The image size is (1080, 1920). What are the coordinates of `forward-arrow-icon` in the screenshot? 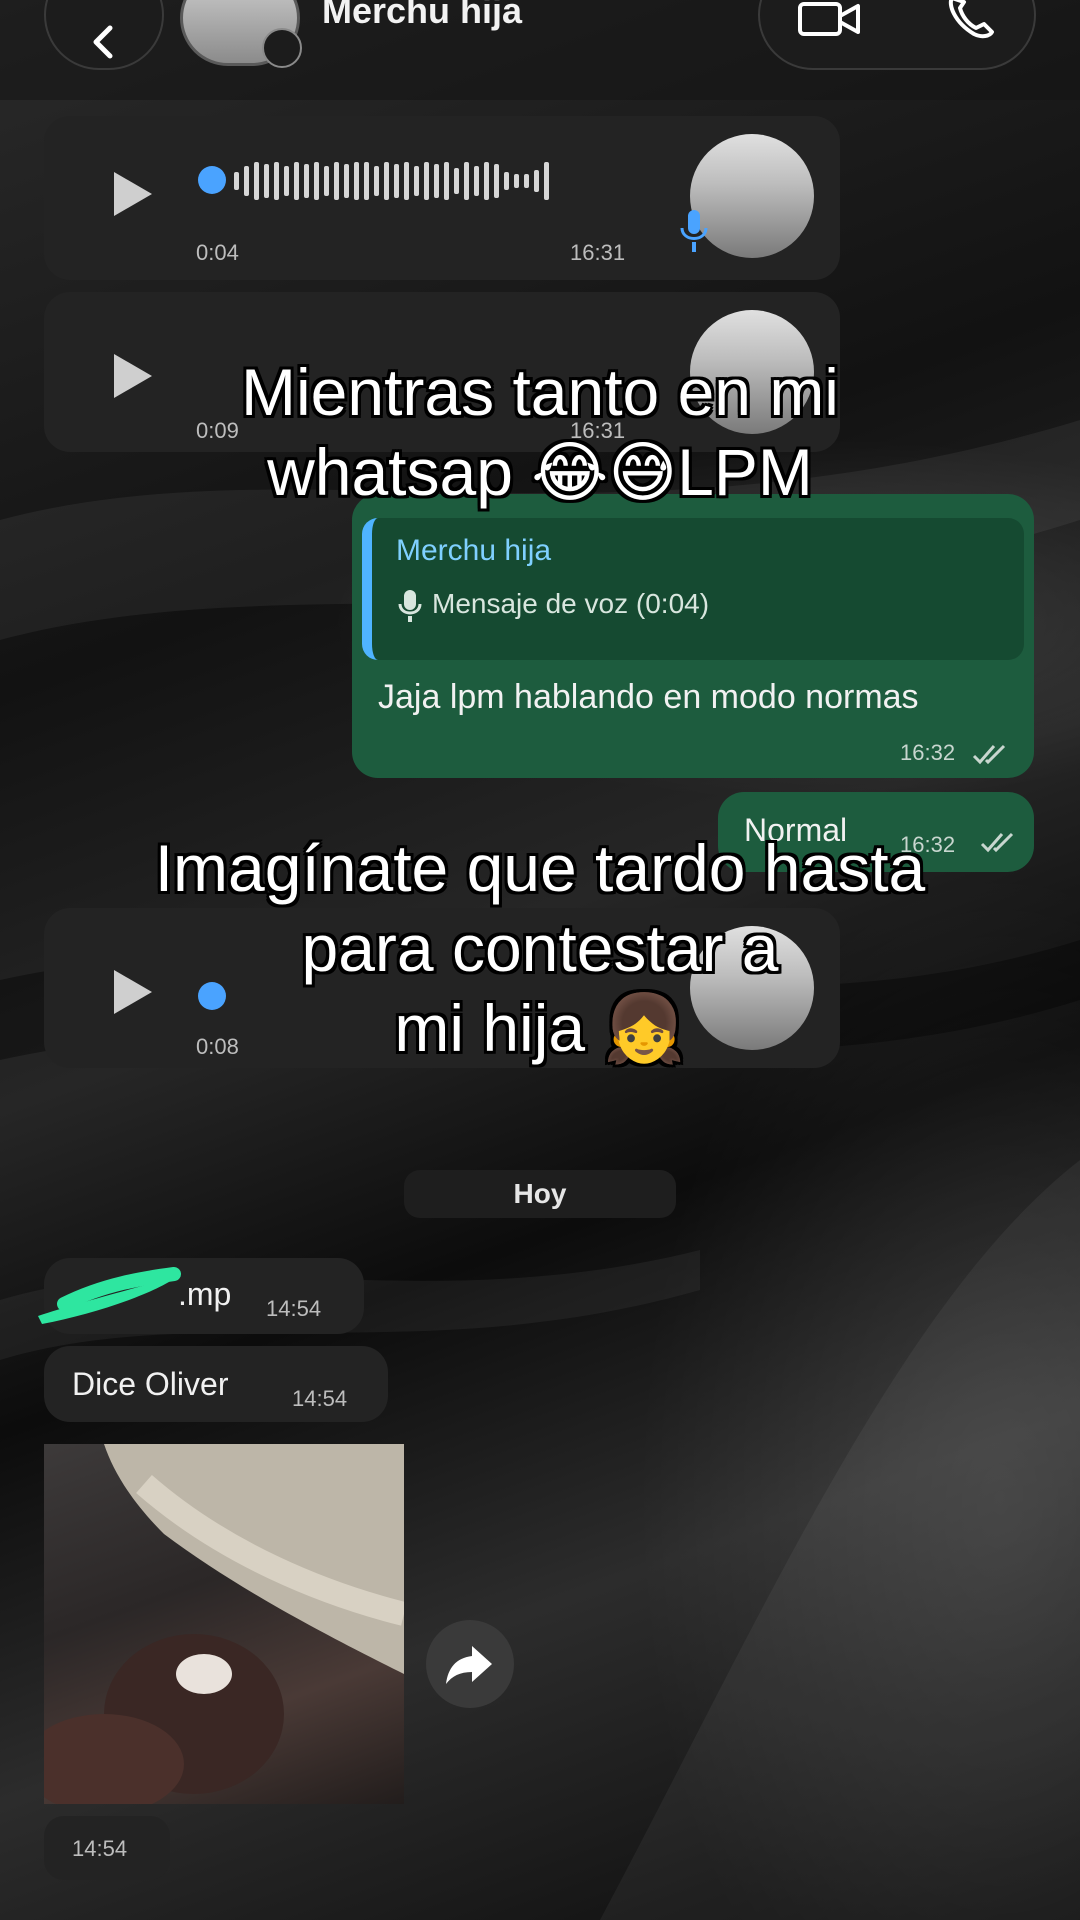 It's located at (469, 1665).